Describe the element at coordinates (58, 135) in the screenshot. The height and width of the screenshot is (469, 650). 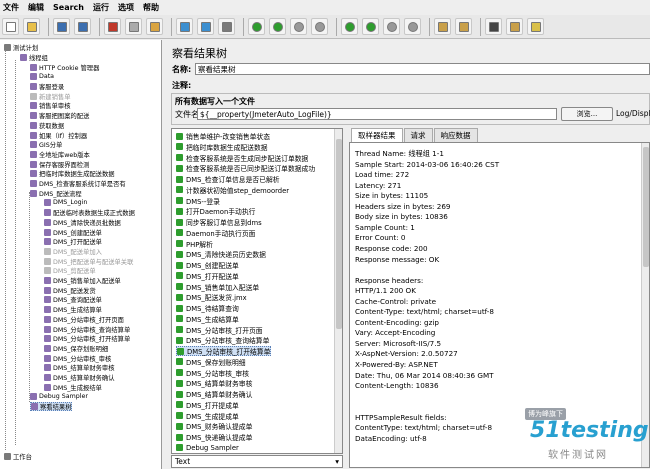
I see `tree-item: 如果（If）控制器` at that location.